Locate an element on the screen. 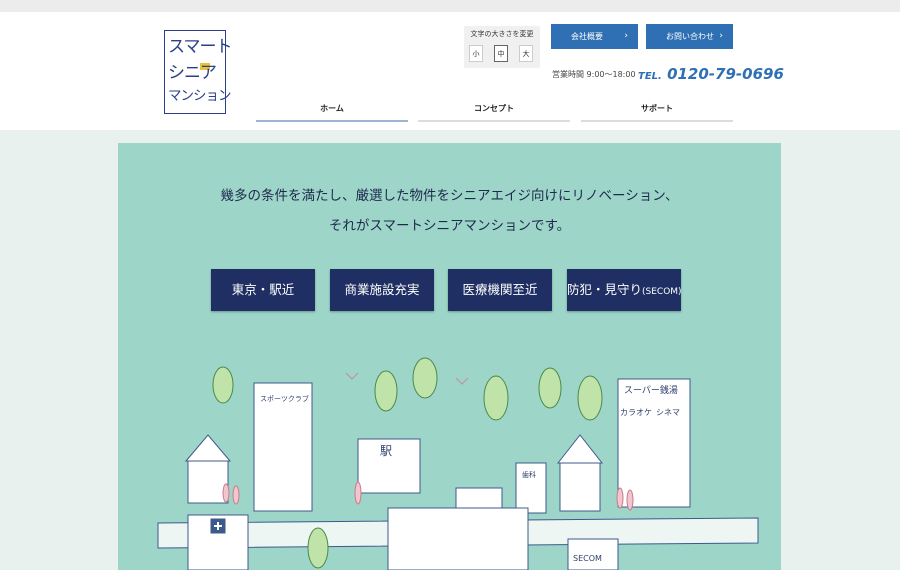  business-hours: 営業時間 9:00〜18:00 is located at coordinates (594, 74).